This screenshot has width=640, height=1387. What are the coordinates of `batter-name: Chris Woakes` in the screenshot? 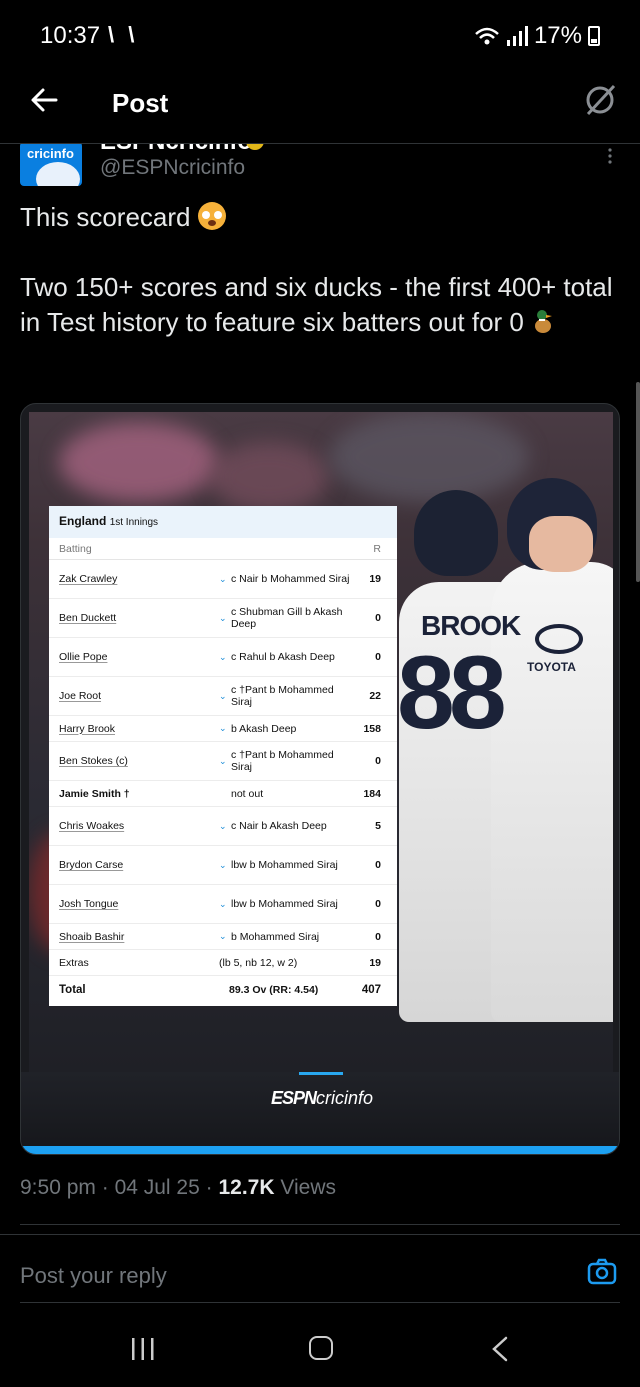 It's located at (92, 826).